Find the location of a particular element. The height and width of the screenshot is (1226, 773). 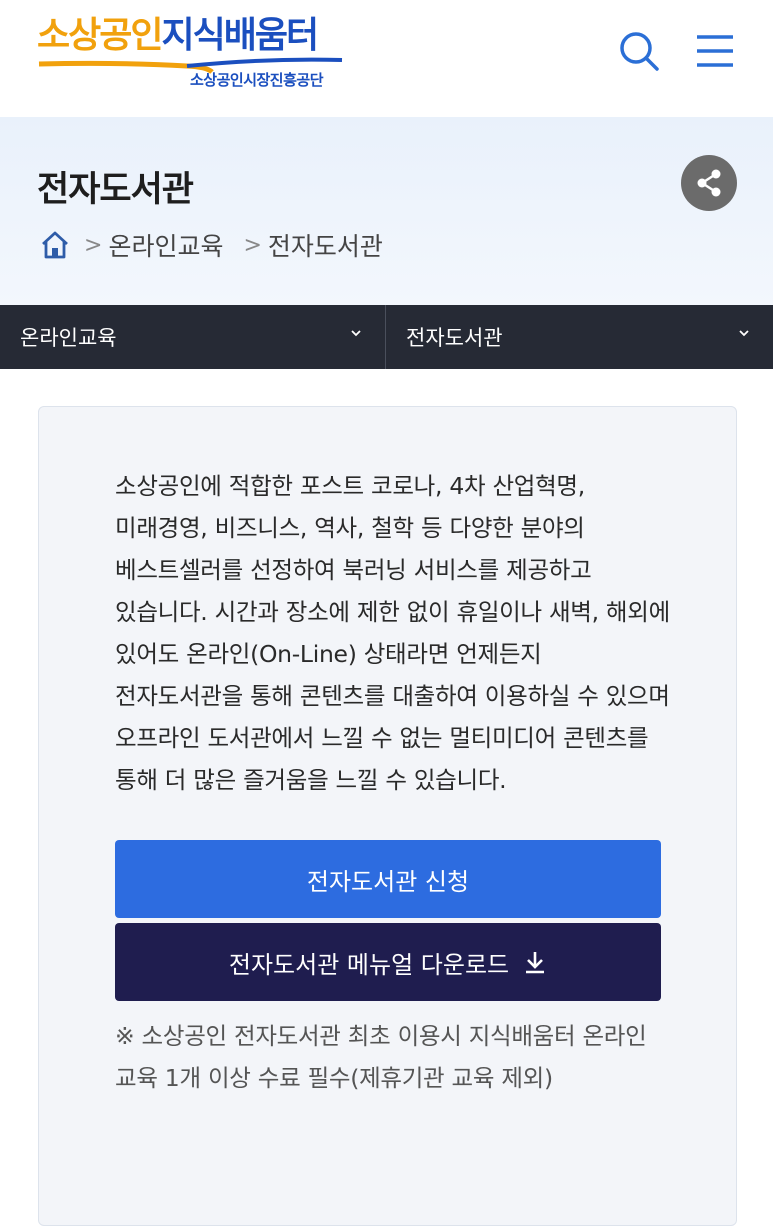

page-title: 전자도서관 is located at coordinates (115, 190).